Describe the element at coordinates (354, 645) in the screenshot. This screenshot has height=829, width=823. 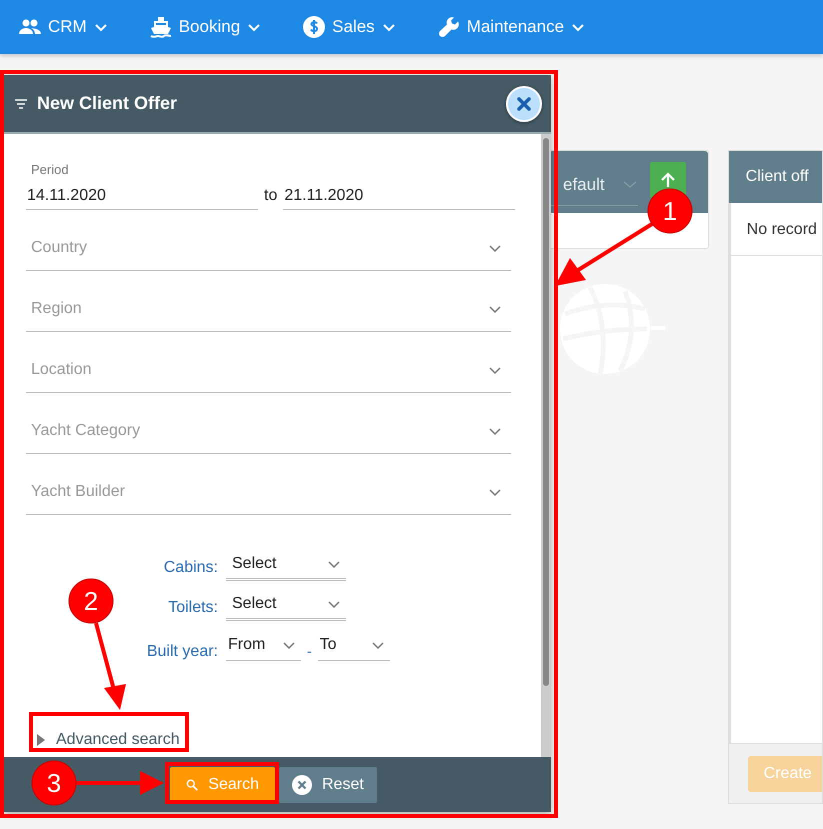
I see `select-field: To` at that location.